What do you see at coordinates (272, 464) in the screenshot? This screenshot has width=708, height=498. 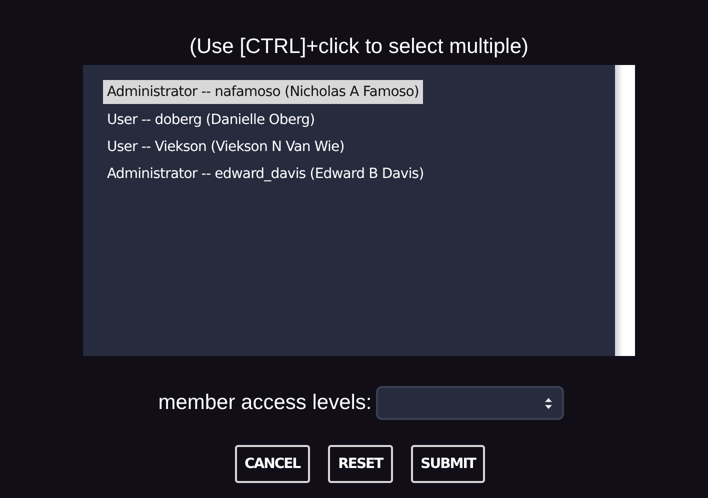 I see `action-button: CANCEL` at bounding box center [272, 464].